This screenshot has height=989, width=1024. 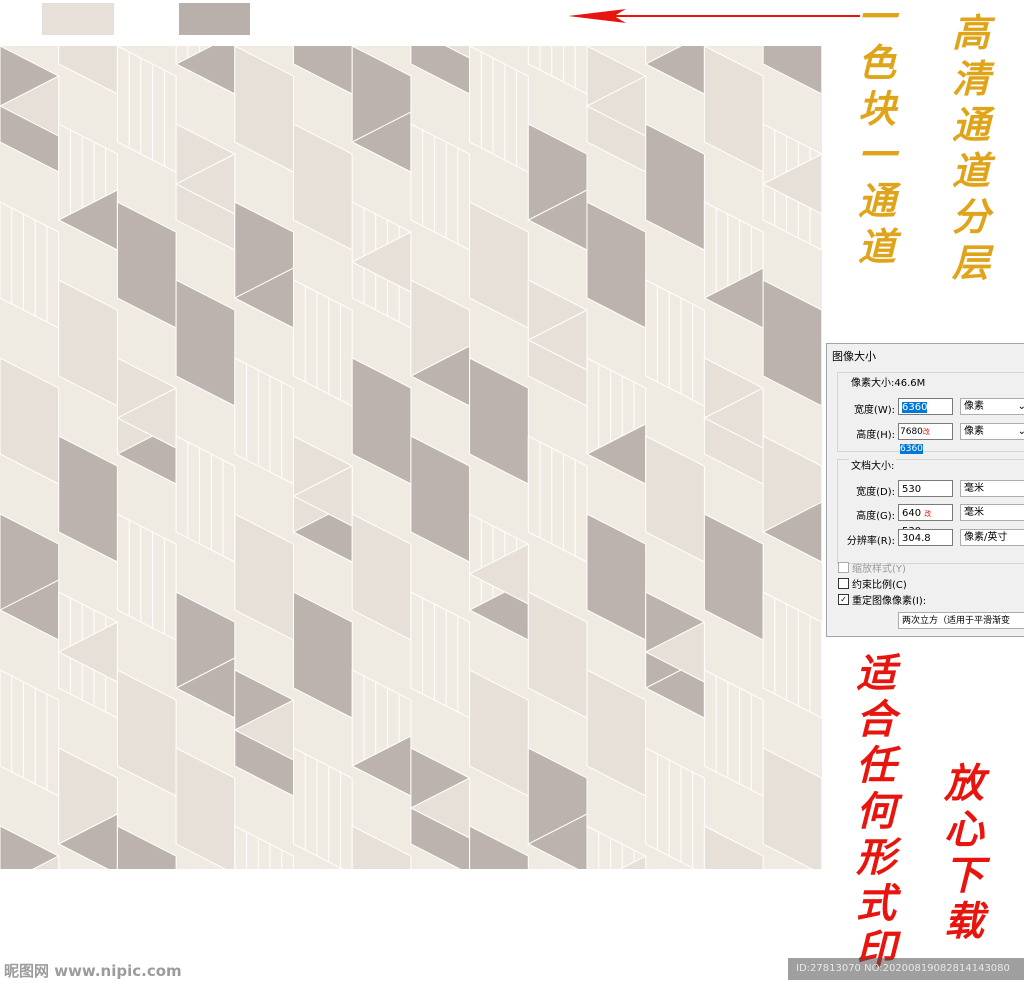 I want to click on doc-width-input: 530, so click(x=925, y=488).